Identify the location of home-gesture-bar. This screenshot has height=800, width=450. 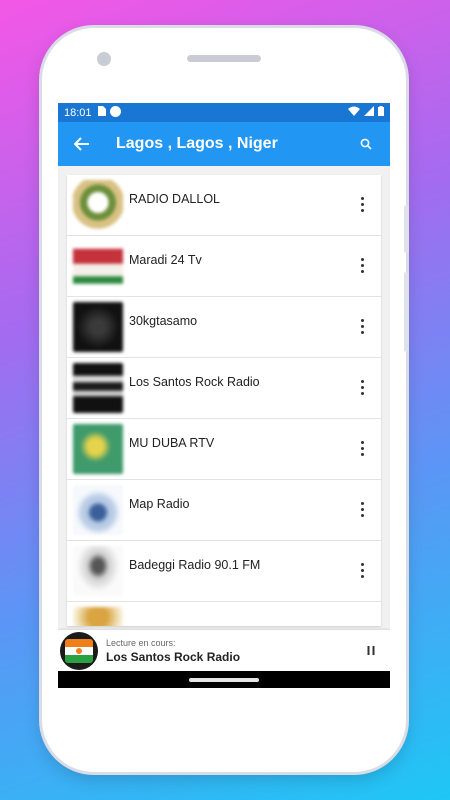
(224, 679).